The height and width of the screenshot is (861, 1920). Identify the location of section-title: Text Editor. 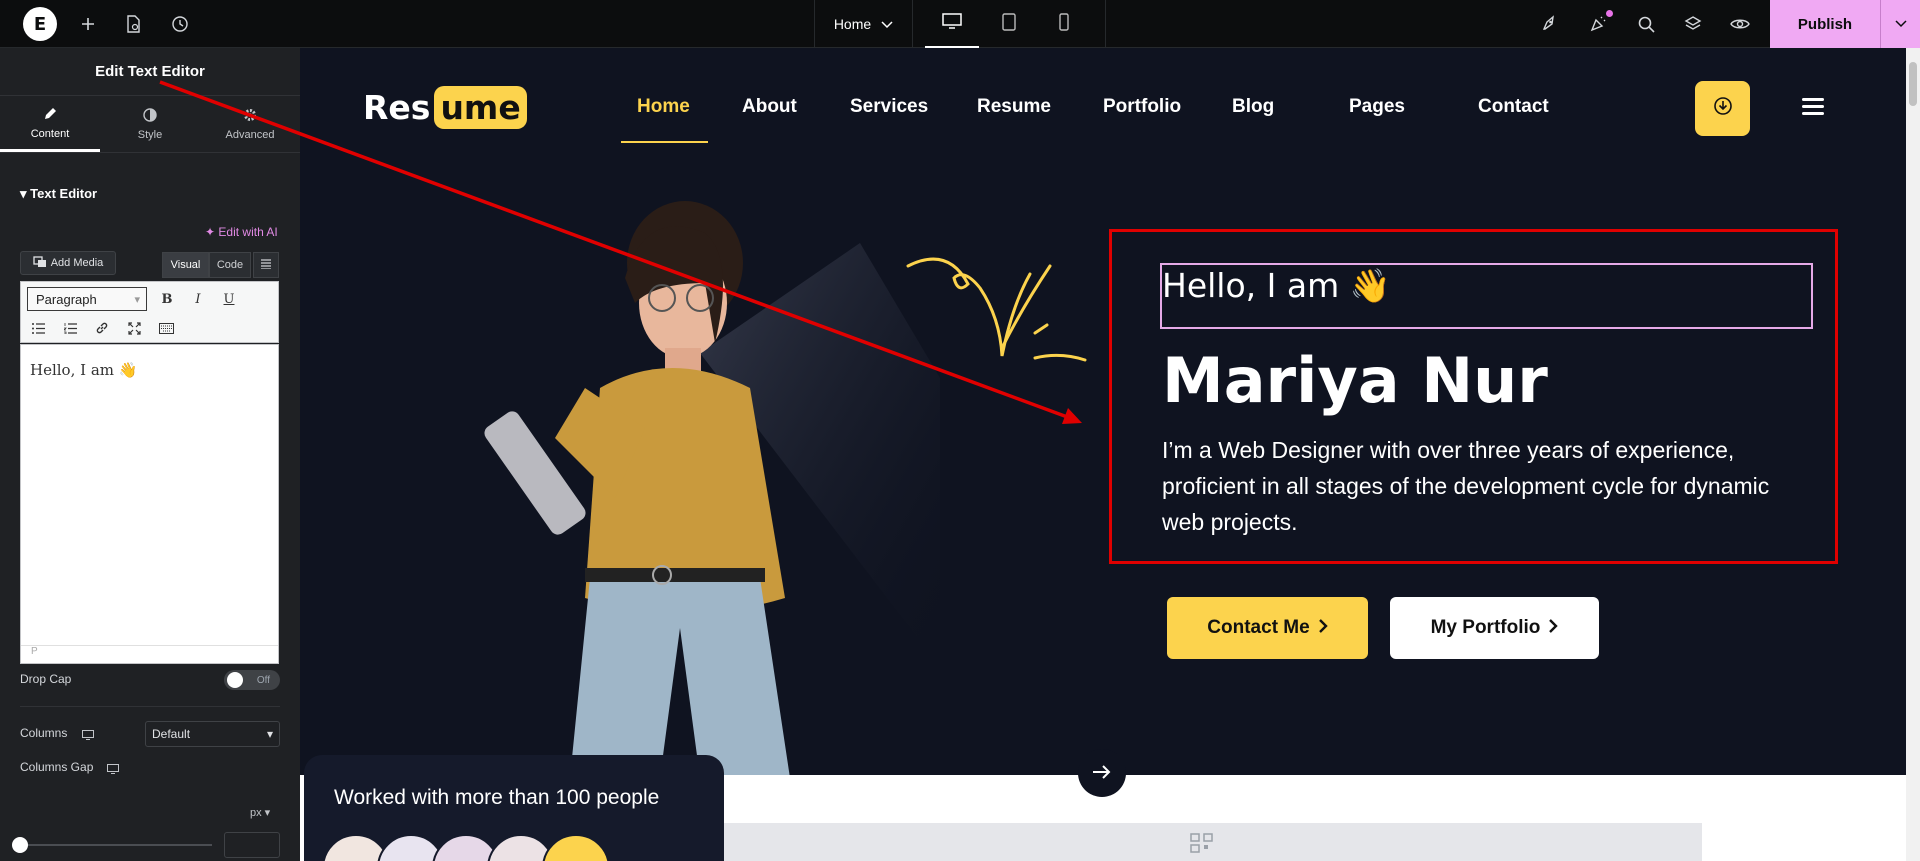
(64, 193).